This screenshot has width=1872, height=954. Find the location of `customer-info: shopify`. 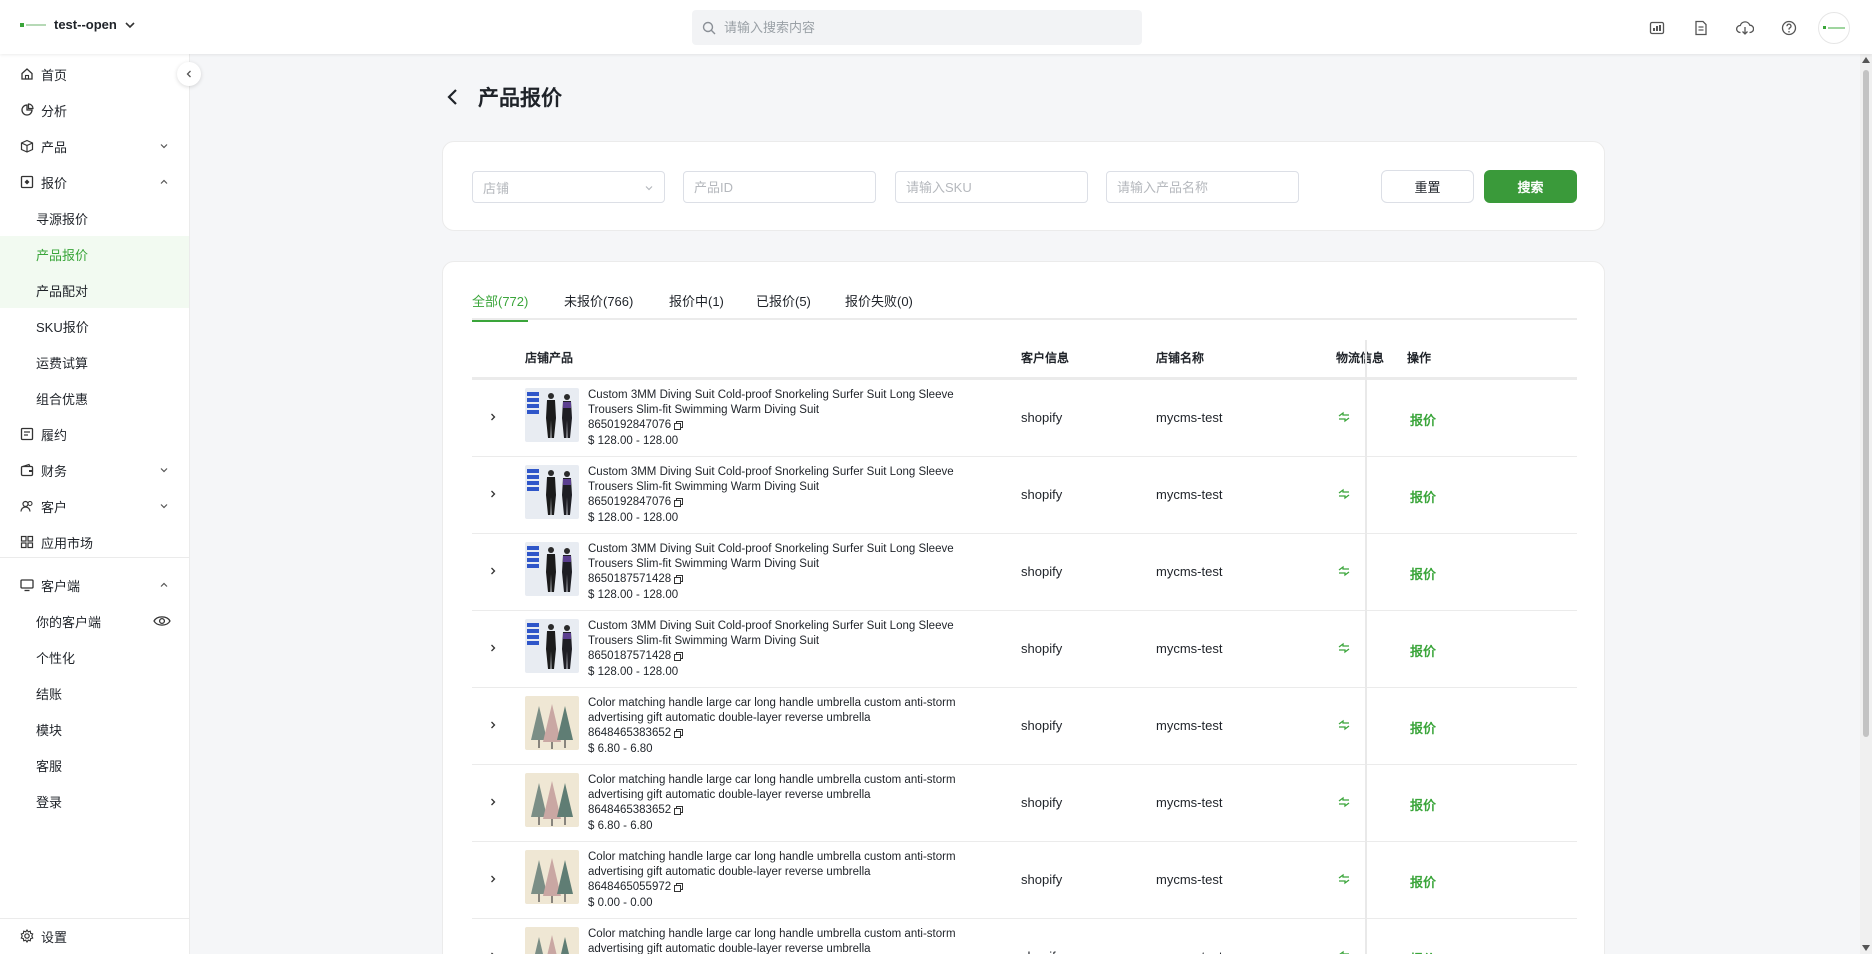

customer-info: shopify is located at coordinates (1042, 648).